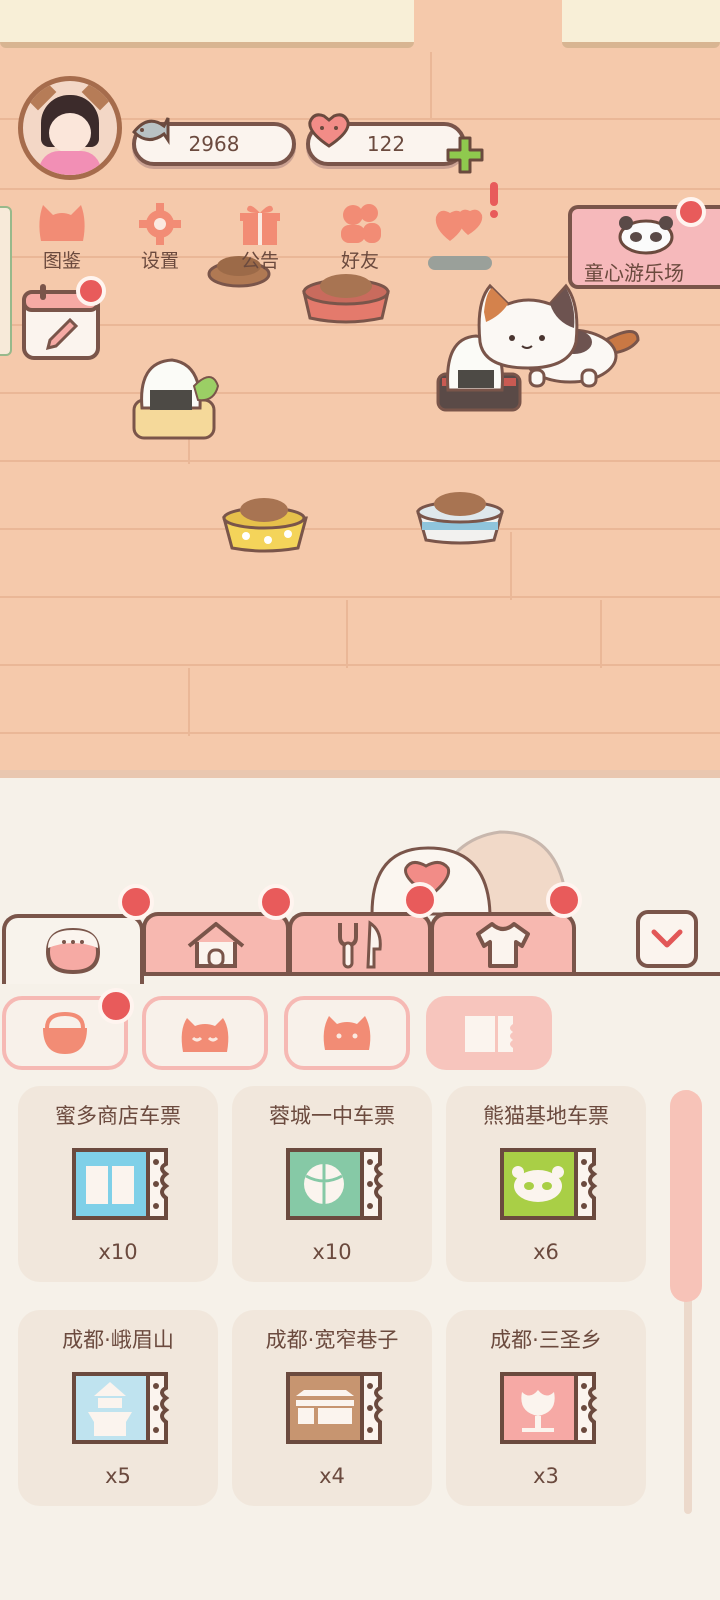 The width and height of the screenshot is (720, 1600). Describe the element at coordinates (335, 1184) in the screenshot. I see `basketball-ticket-icon` at that location.